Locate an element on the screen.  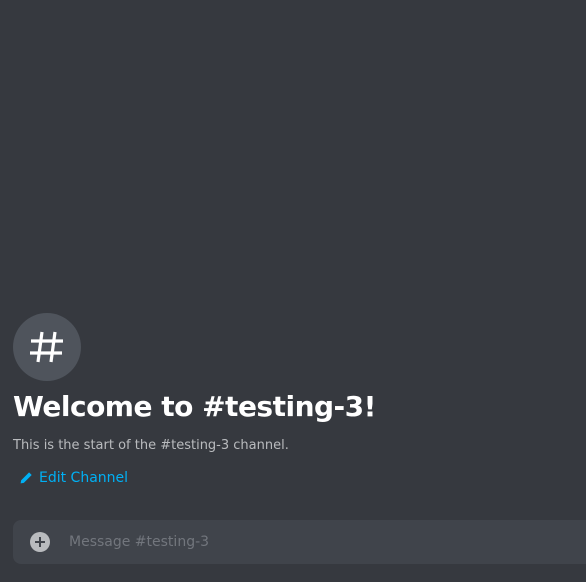
edit-channel-label: Edit Channel is located at coordinates (84, 478).